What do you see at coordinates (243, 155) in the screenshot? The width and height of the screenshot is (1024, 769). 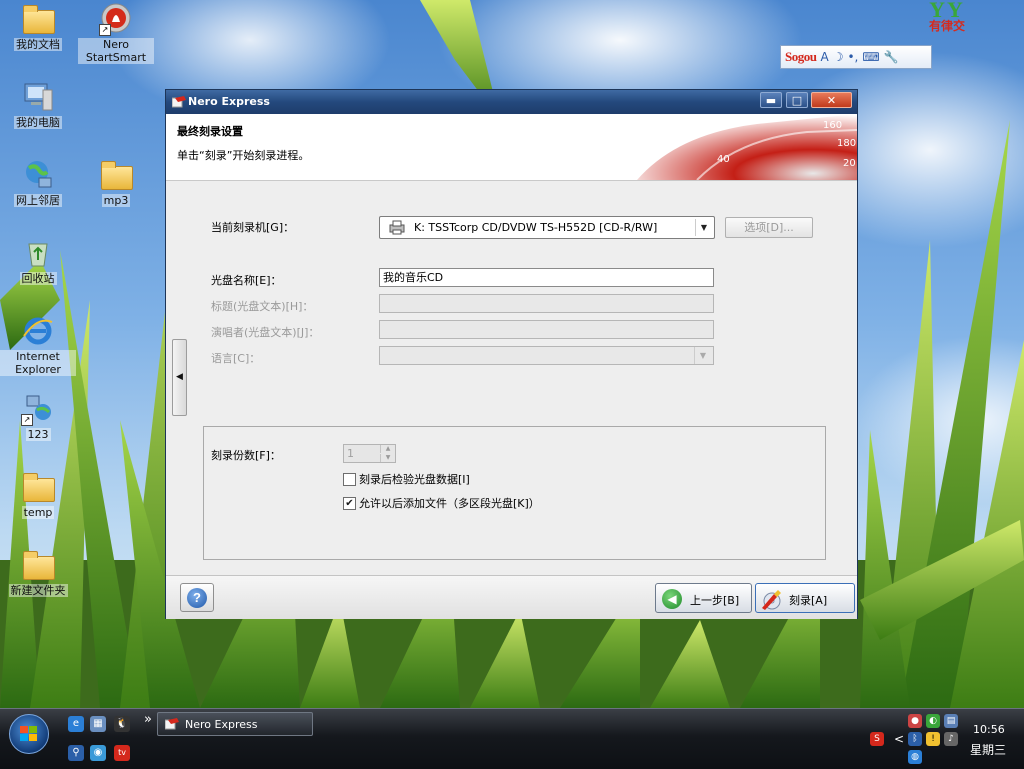 I see `page-subtitle: 单击“刻录”开始刻录进程。` at bounding box center [243, 155].